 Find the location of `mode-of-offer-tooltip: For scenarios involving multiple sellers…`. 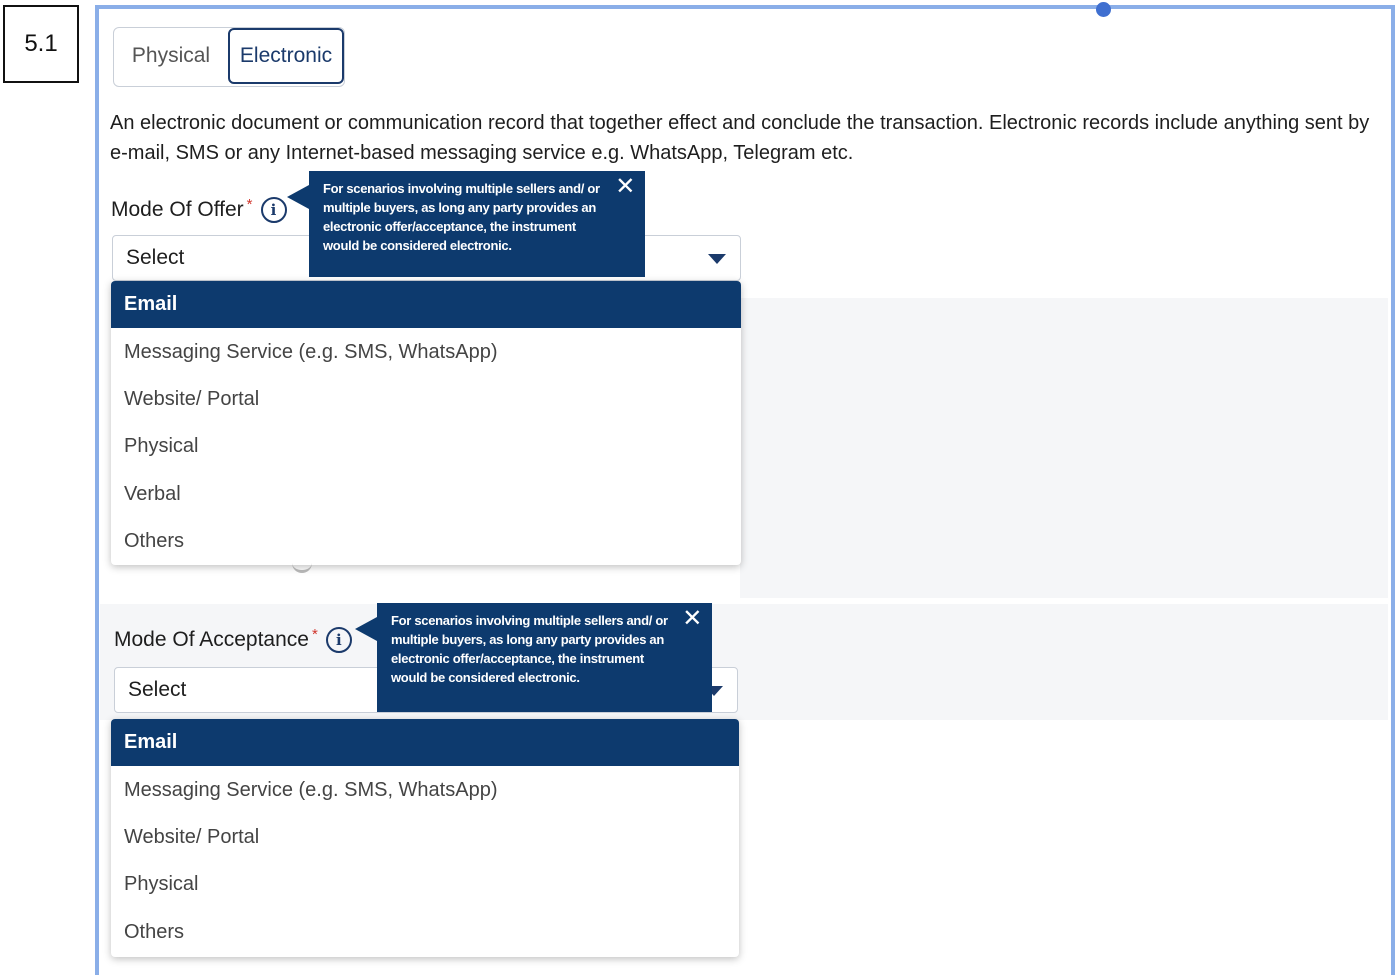

mode-of-offer-tooltip: For scenarios involving multiple sellers… is located at coordinates (466, 224).